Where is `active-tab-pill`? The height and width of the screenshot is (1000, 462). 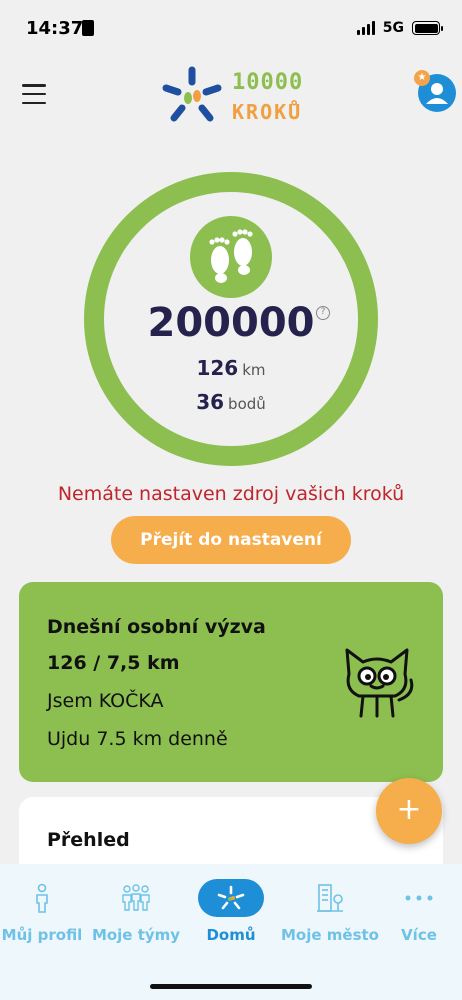
active-tab-pill is located at coordinates (231, 898).